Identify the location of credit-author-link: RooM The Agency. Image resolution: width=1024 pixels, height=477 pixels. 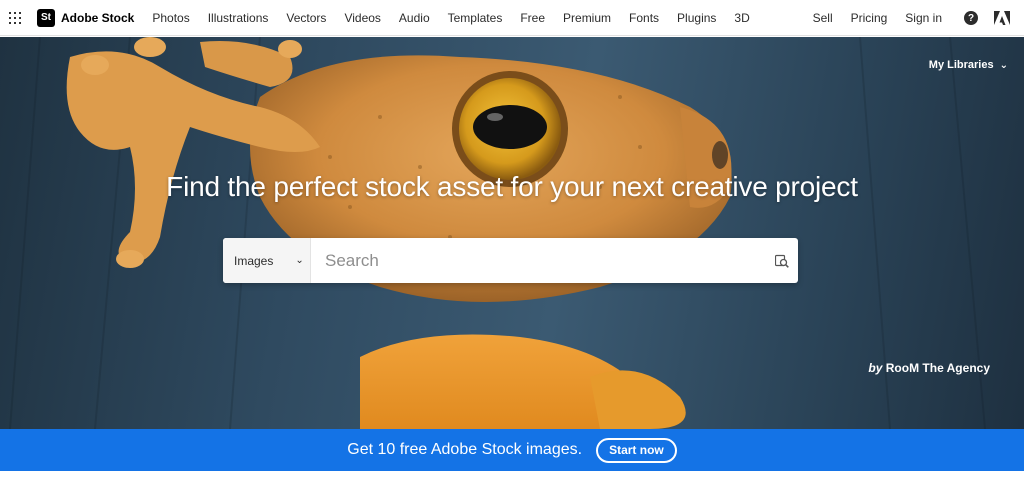
(938, 368).